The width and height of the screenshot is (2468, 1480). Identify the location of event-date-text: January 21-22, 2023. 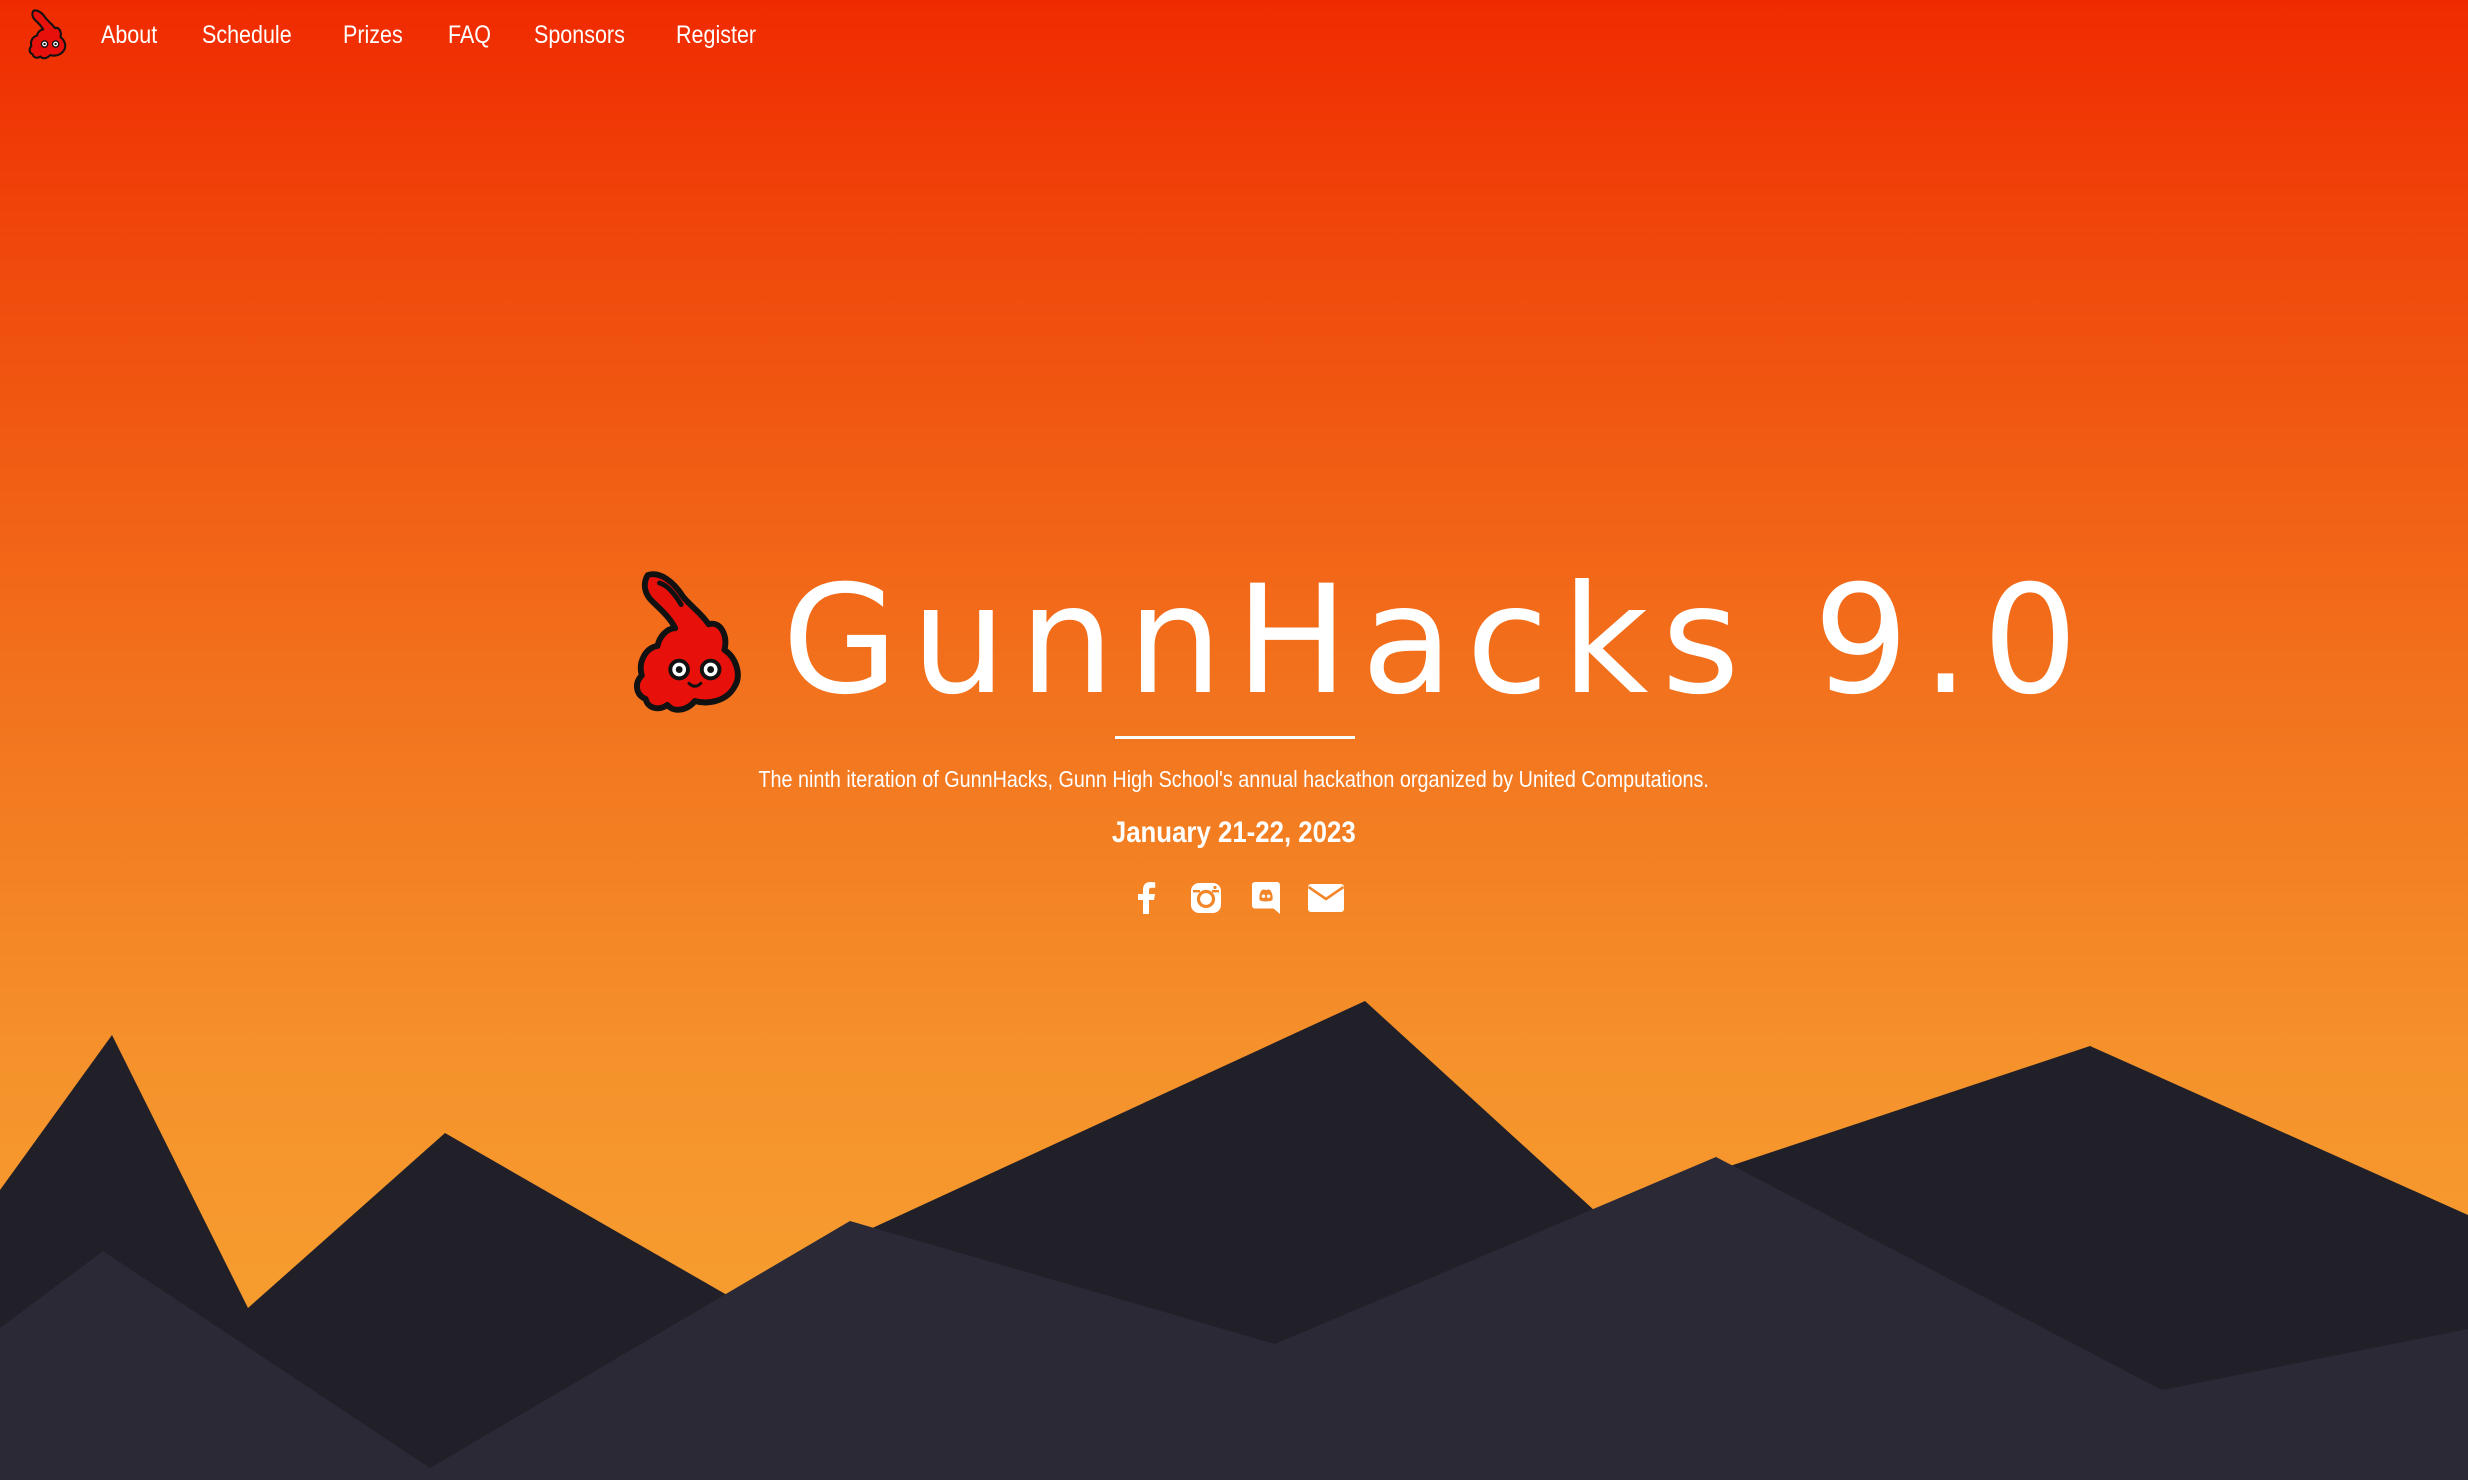
(1234, 832).